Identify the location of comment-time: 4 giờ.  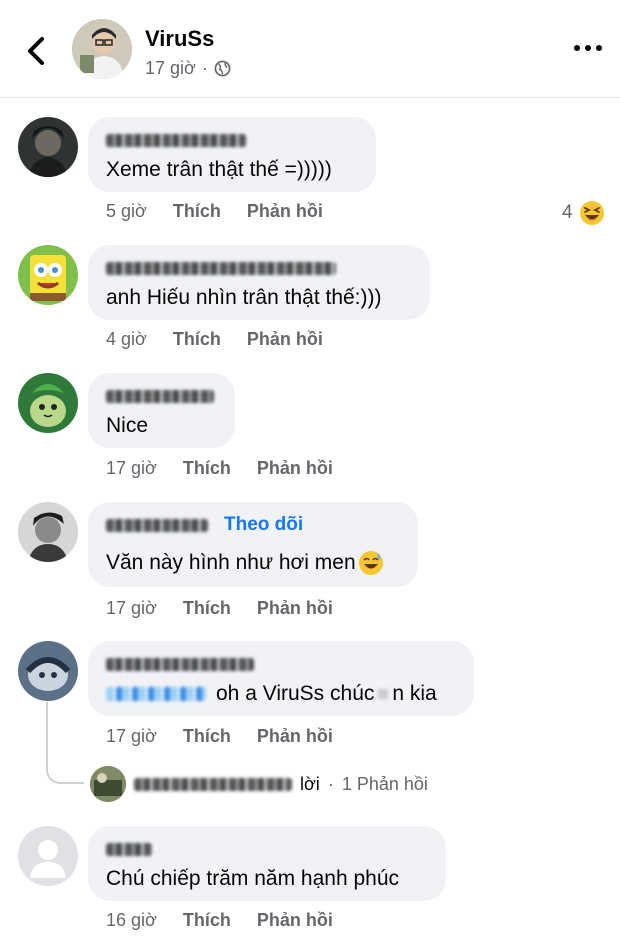
(126, 339).